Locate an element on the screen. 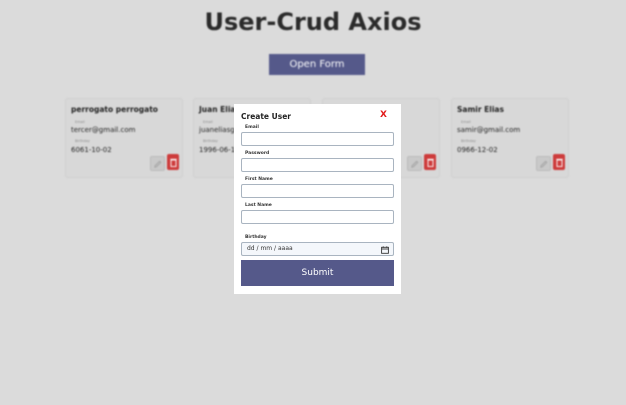 The width and height of the screenshot is (626, 405). email-field is located at coordinates (317, 139).